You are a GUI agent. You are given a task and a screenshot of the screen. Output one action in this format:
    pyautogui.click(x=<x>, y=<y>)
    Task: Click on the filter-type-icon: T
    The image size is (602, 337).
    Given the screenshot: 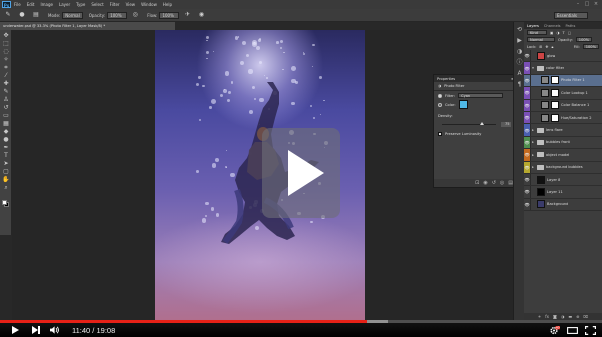 What is the action you would take?
    pyautogui.click(x=564, y=33)
    